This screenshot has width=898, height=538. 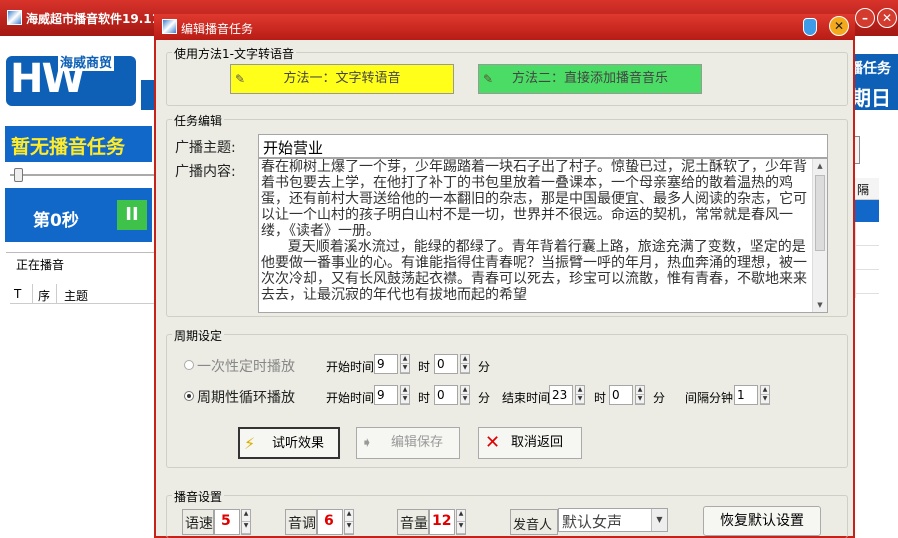 What do you see at coordinates (465, 364) in the screenshot?
I see `once-minute-spinner: ▲ ▼` at bounding box center [465, 364].